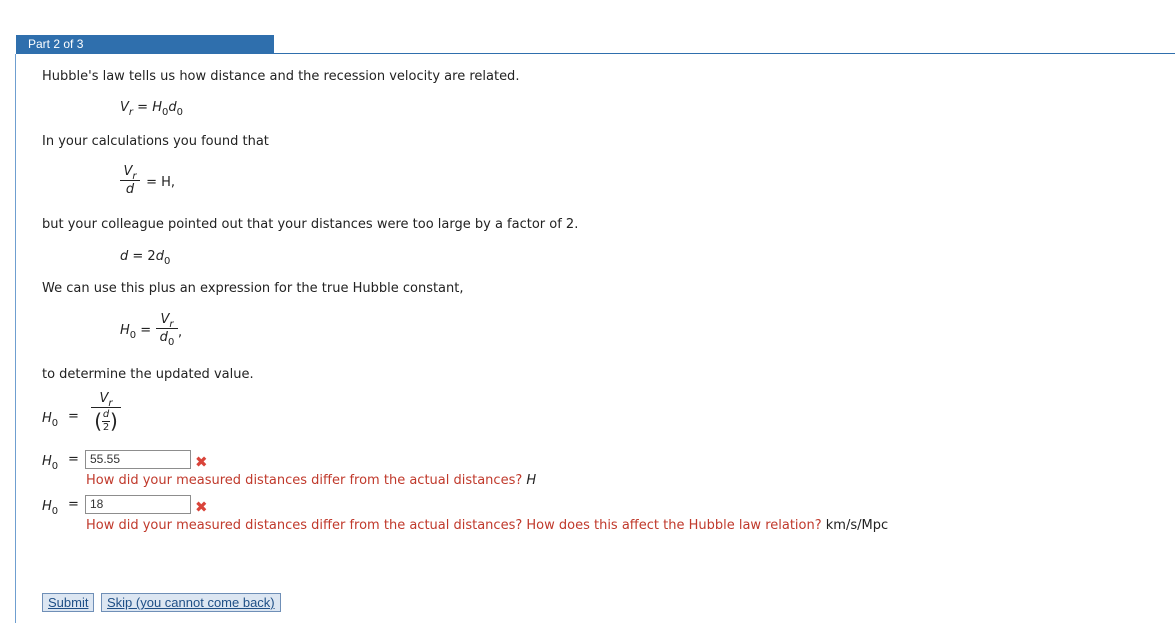 Image resolution: width=1175 pixels, height=623 pixels. Describe the element at coordinates (155, 141) in the screenshot. I see `calc-text: In your calculations you found that` at that location.